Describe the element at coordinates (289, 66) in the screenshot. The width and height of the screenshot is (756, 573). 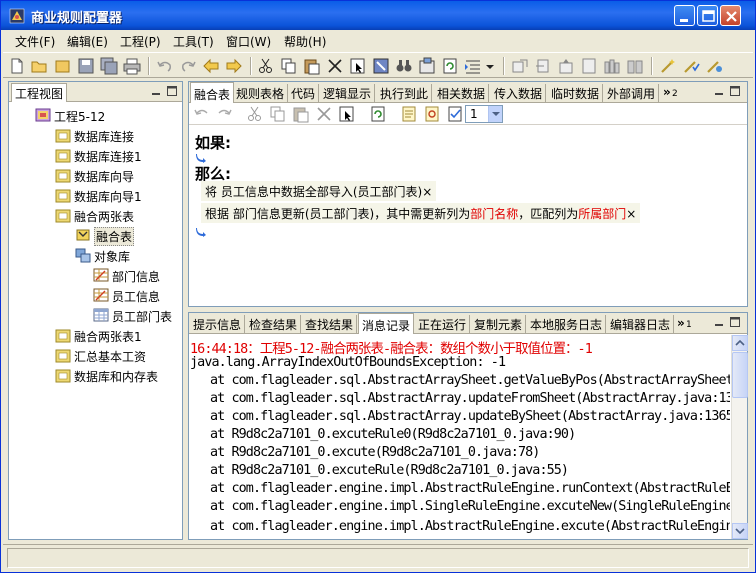
I see `copy-button` at that location.